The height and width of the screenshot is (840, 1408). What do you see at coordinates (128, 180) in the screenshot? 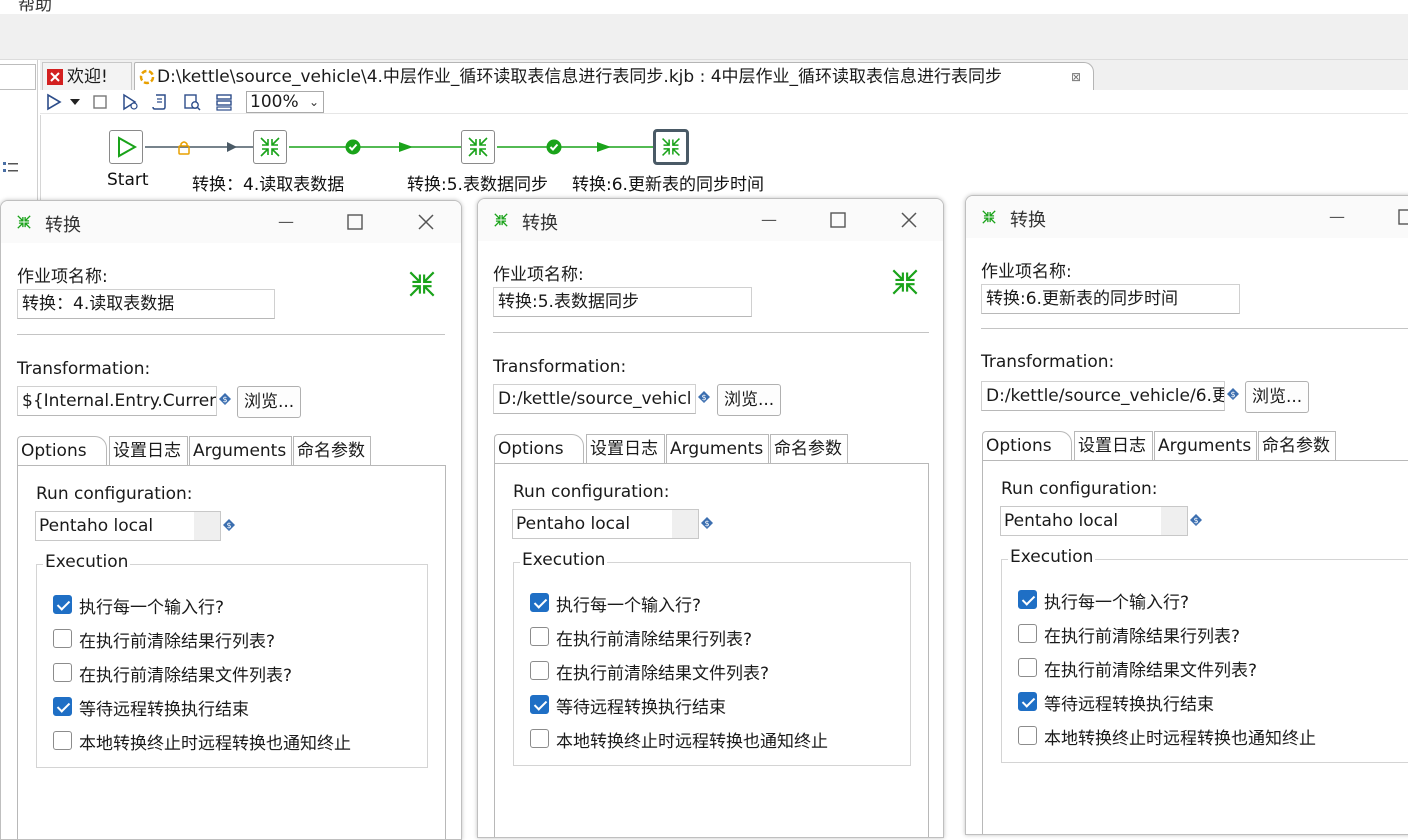
I see `start-node-label: Start` at bounding box center [128, 180].